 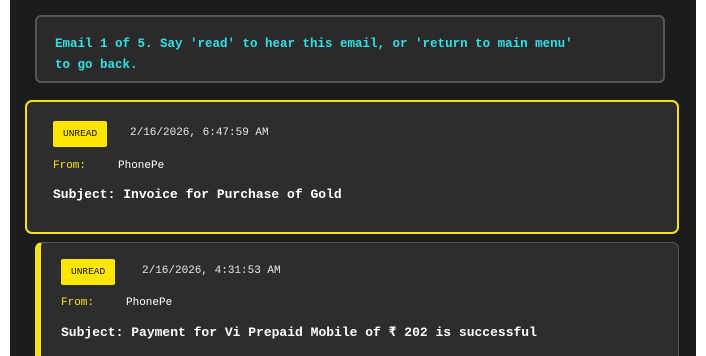 I want to click on email-timestamp: 2/16/2026, 6:47:59 AM, so click(x=199, y=133).